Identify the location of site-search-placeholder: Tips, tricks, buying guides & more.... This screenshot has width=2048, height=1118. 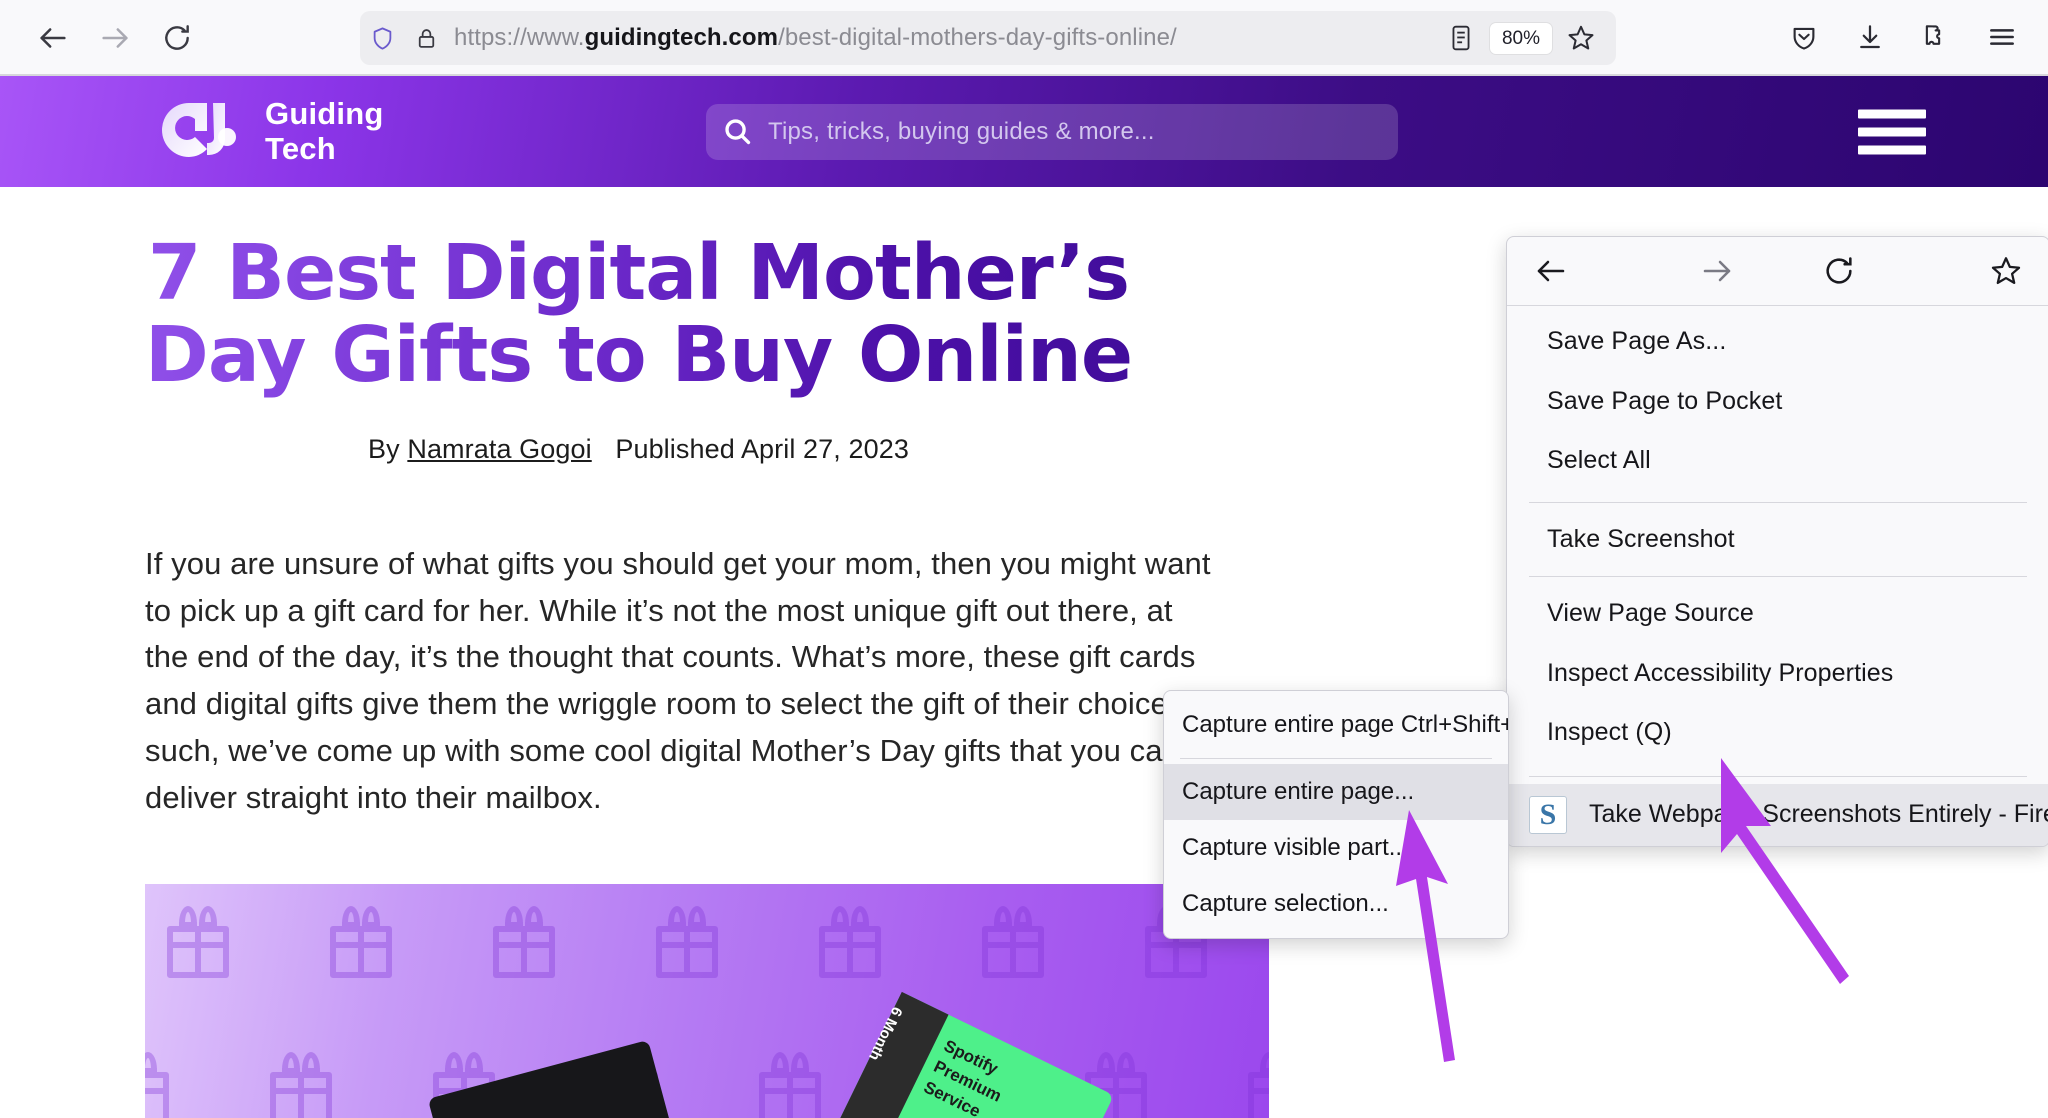
(961, 131).